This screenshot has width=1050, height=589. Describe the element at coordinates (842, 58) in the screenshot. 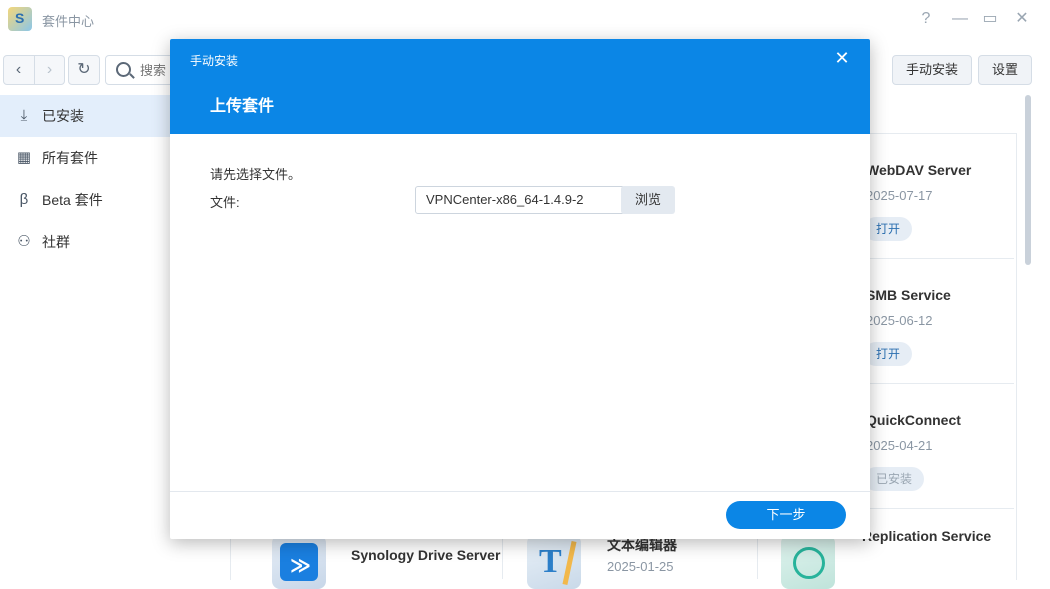

I see `close-icon: ✕` at that location.